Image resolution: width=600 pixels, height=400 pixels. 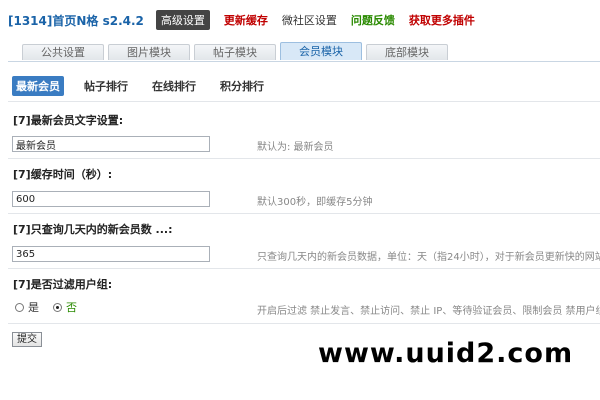 I want to click on watermark: www.uuid2.com, so click(x=446, y=353).